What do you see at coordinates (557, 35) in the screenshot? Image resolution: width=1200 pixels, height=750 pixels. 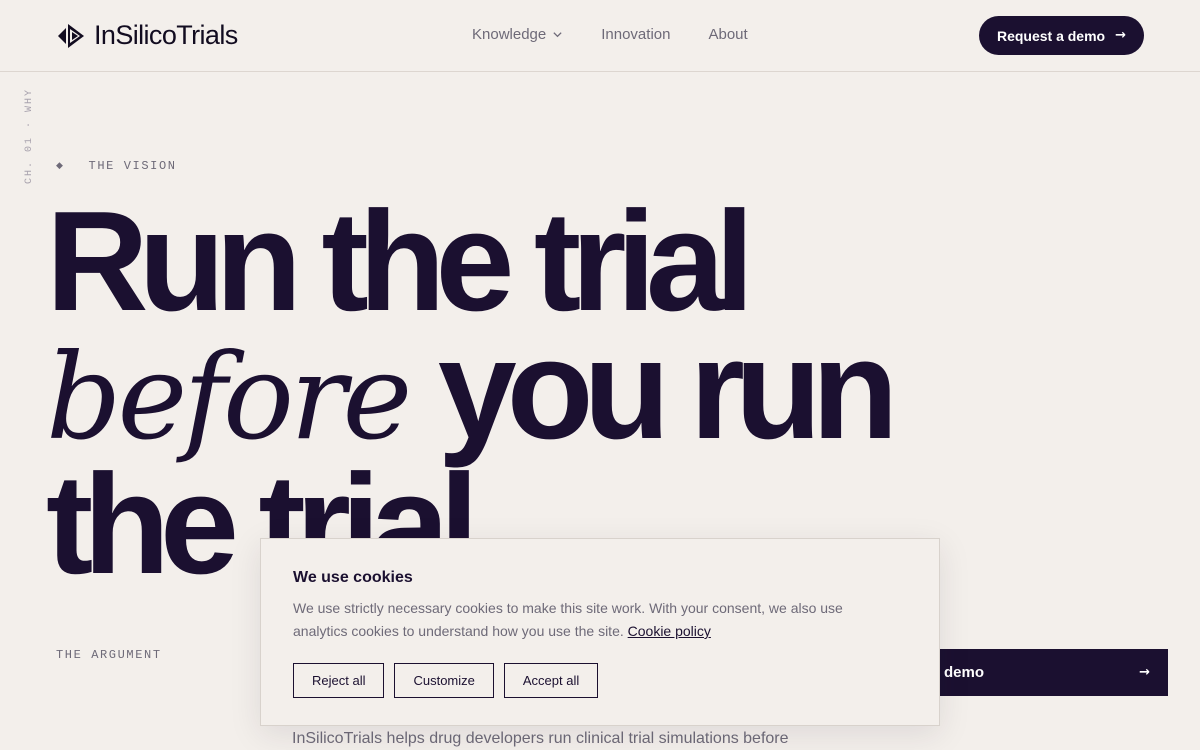 I see `chevron-down-icon` at bounding box center [557, 35].